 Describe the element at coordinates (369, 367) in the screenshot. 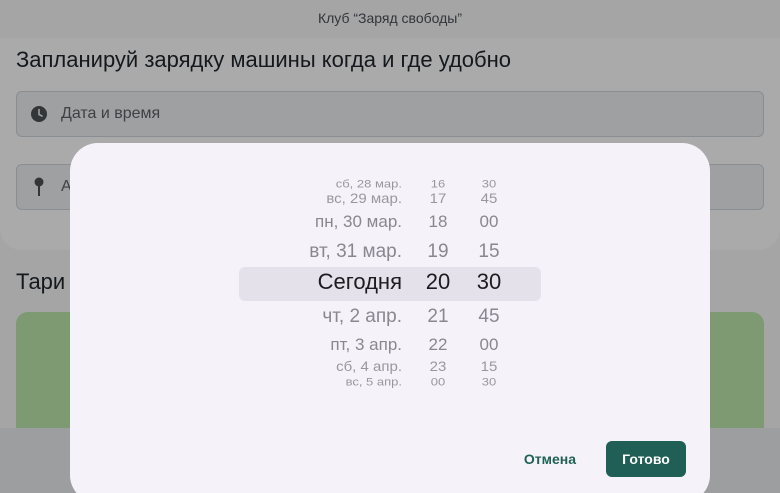

I see `picker-date: сб, 4 апр.` at that location.